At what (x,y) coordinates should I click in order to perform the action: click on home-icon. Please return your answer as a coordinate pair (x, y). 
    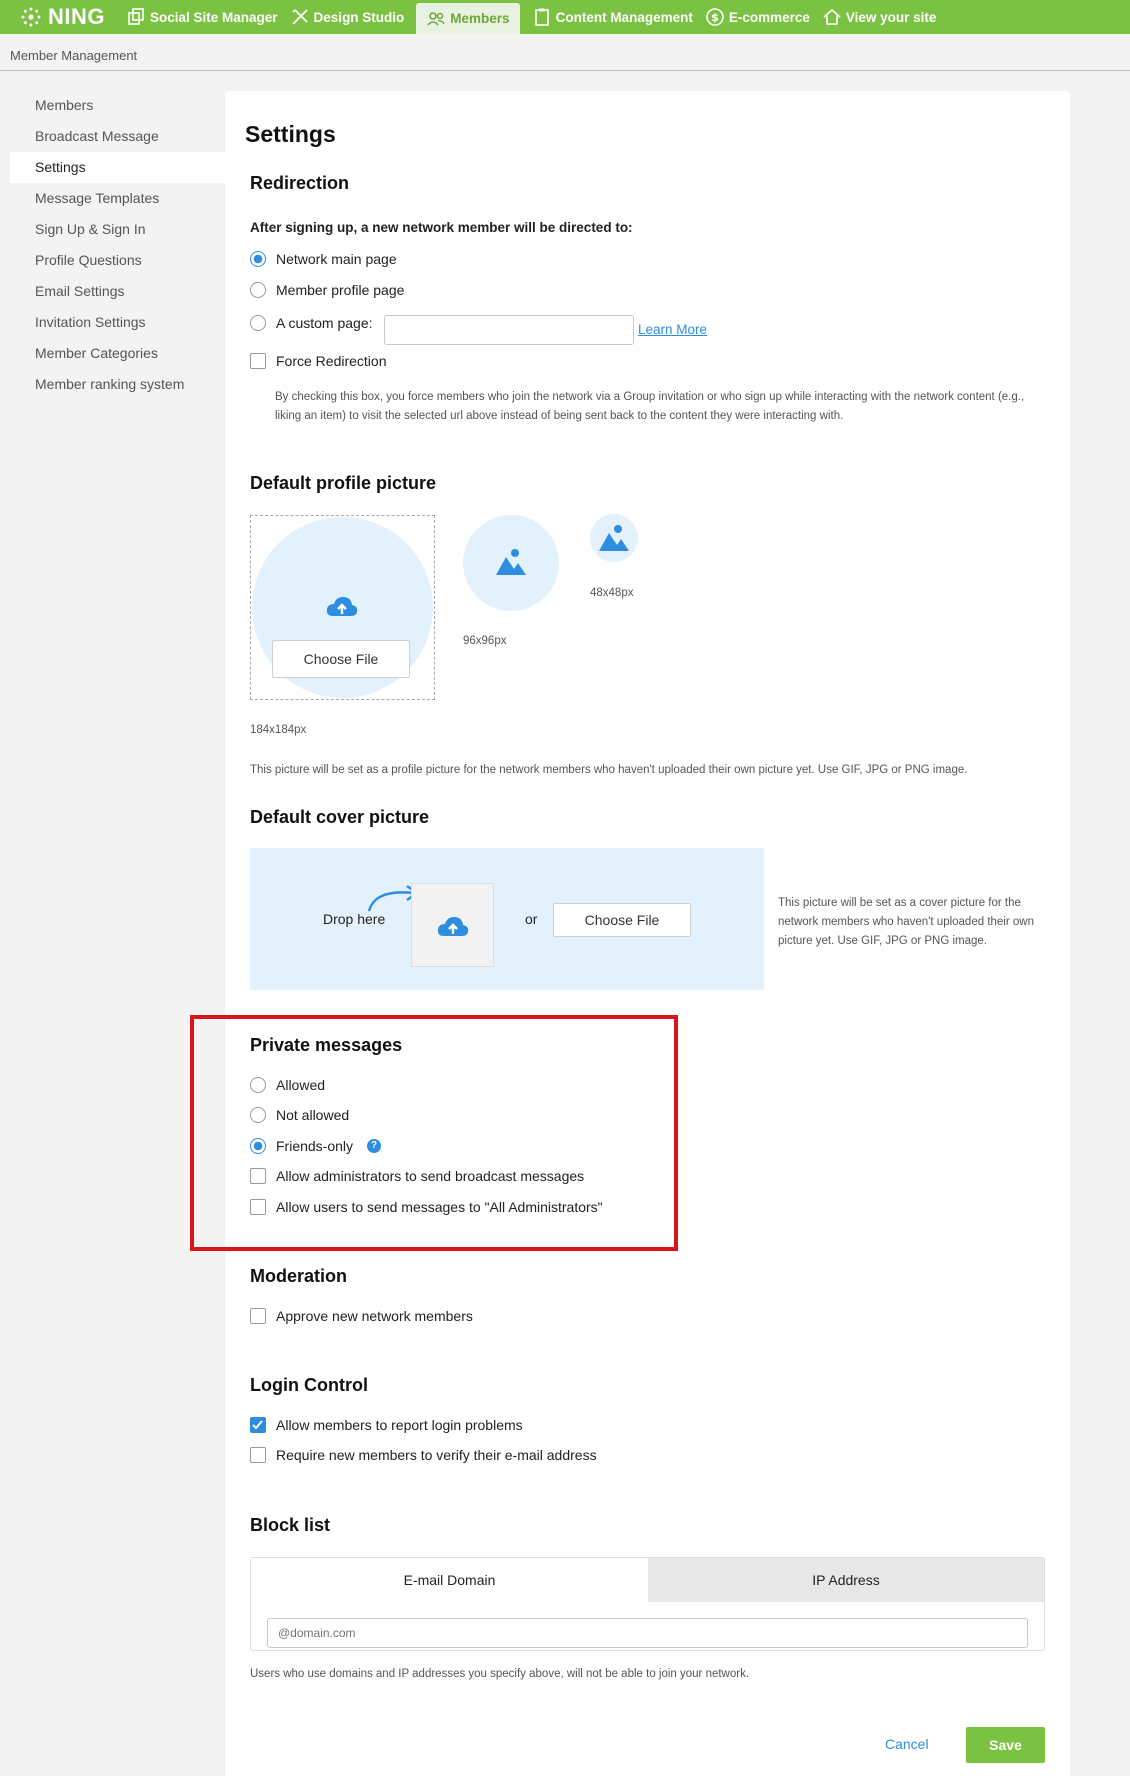
    Looking at the image, I should click on (832, 16).